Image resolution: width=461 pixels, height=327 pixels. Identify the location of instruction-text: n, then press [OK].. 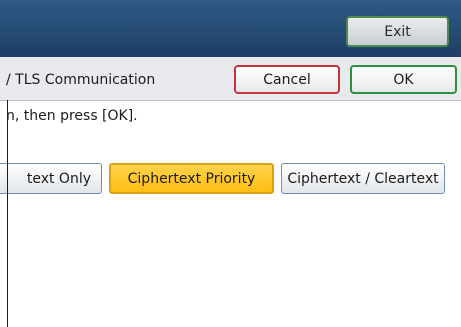
(72, 116).